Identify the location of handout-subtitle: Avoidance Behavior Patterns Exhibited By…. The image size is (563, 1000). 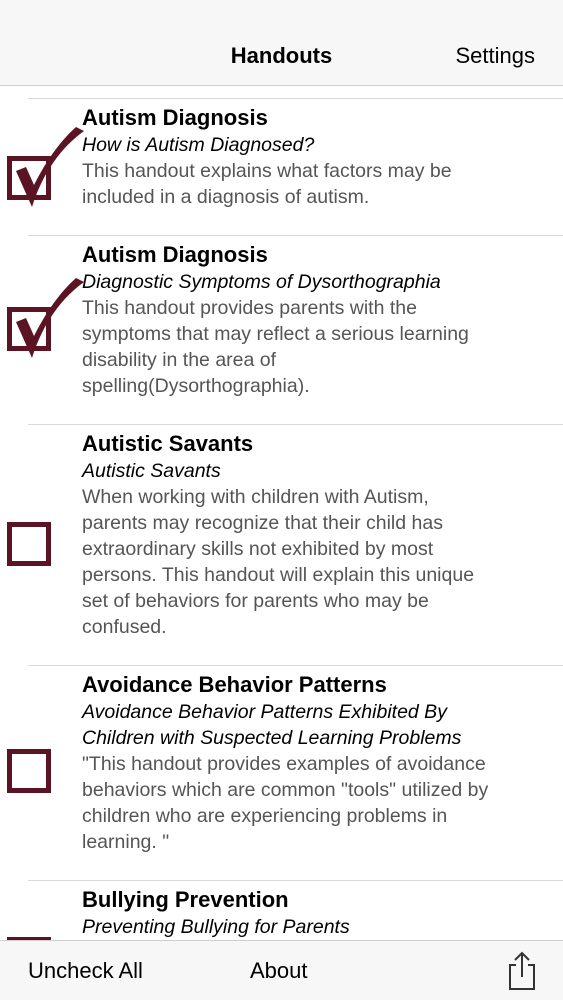
(272, 725).